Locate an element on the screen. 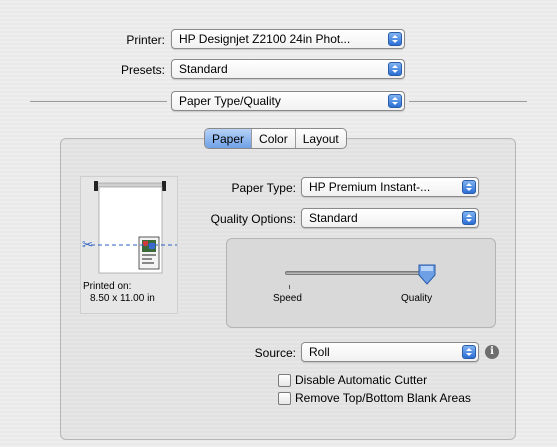 This screenshot has width=557, height=447. disable-cutter-checkbox is located at coordinates (284, 380).